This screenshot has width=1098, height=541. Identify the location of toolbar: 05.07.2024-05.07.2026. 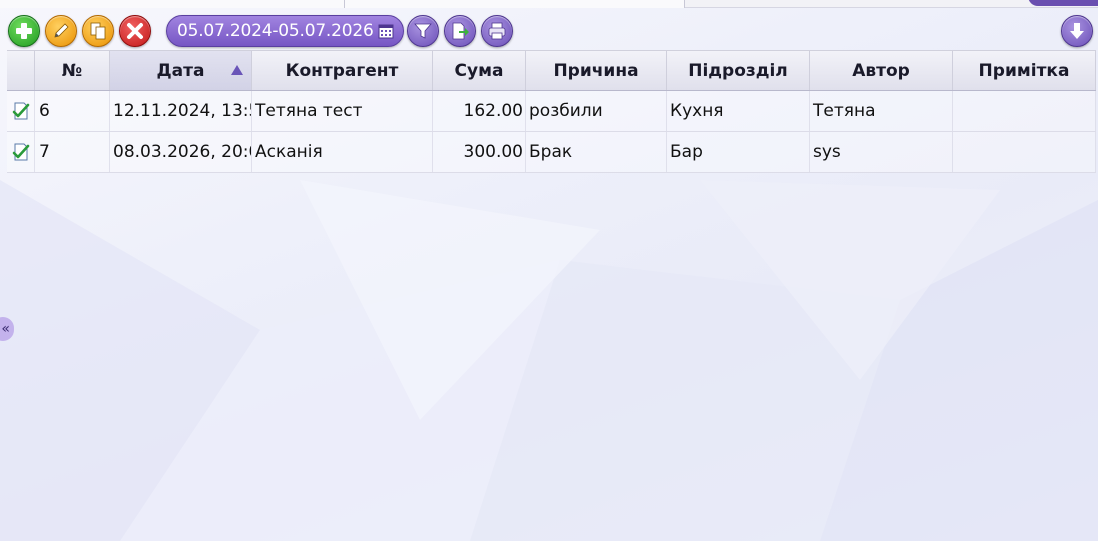
(549, 31).